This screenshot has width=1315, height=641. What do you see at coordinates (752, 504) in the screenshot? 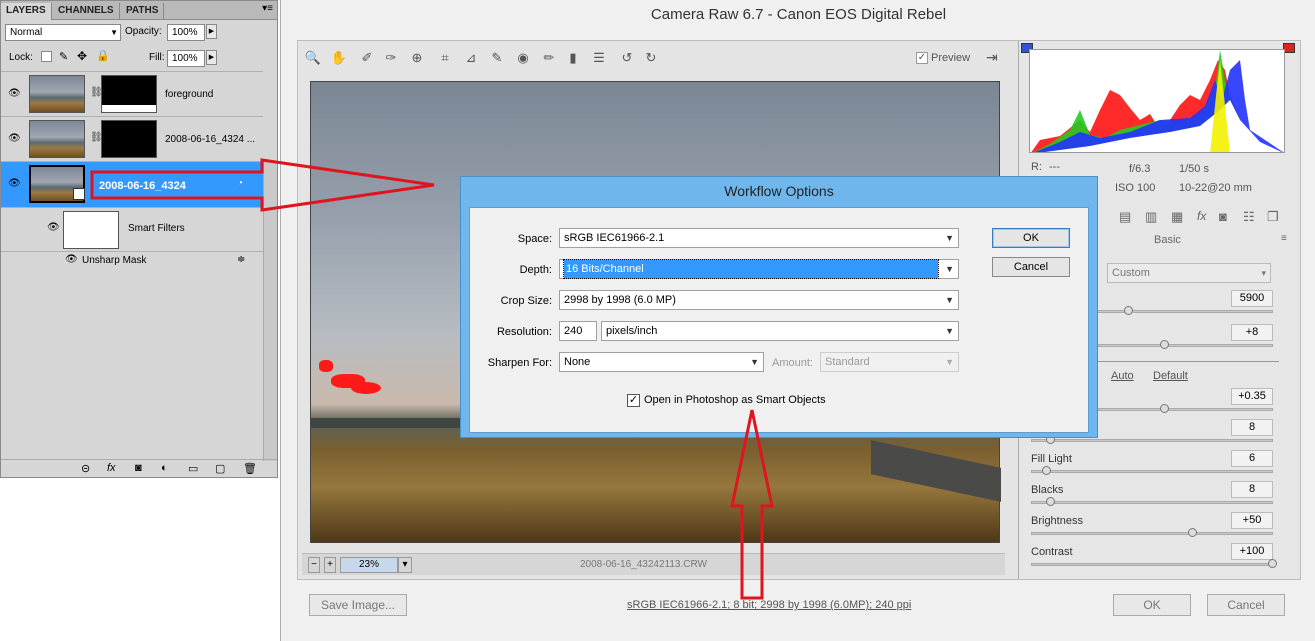
I see `annotation-arrow-up` at bounding box center [752, 504].